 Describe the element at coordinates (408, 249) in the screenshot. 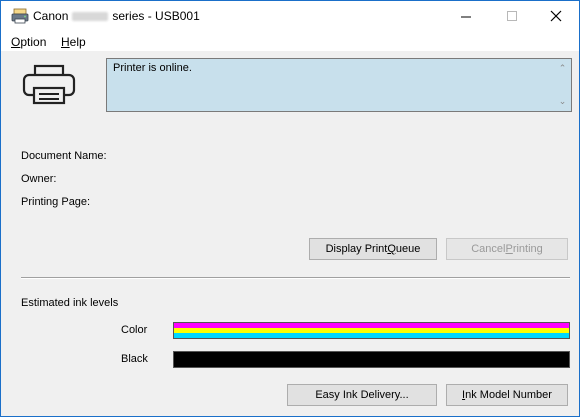

I see `display-print-queue-post: ueue` at that location.